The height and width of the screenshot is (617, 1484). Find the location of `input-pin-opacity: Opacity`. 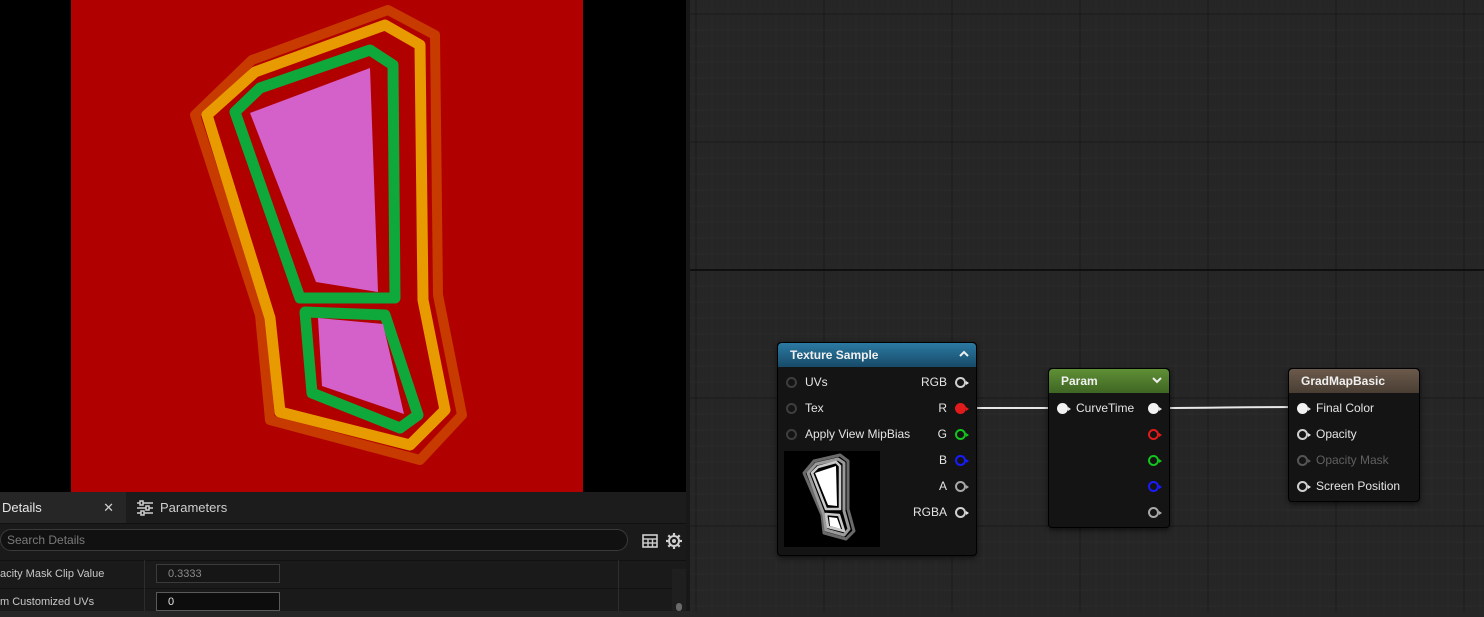

input-pin-opacity: Opacity is located at coordinates (1327, 434).